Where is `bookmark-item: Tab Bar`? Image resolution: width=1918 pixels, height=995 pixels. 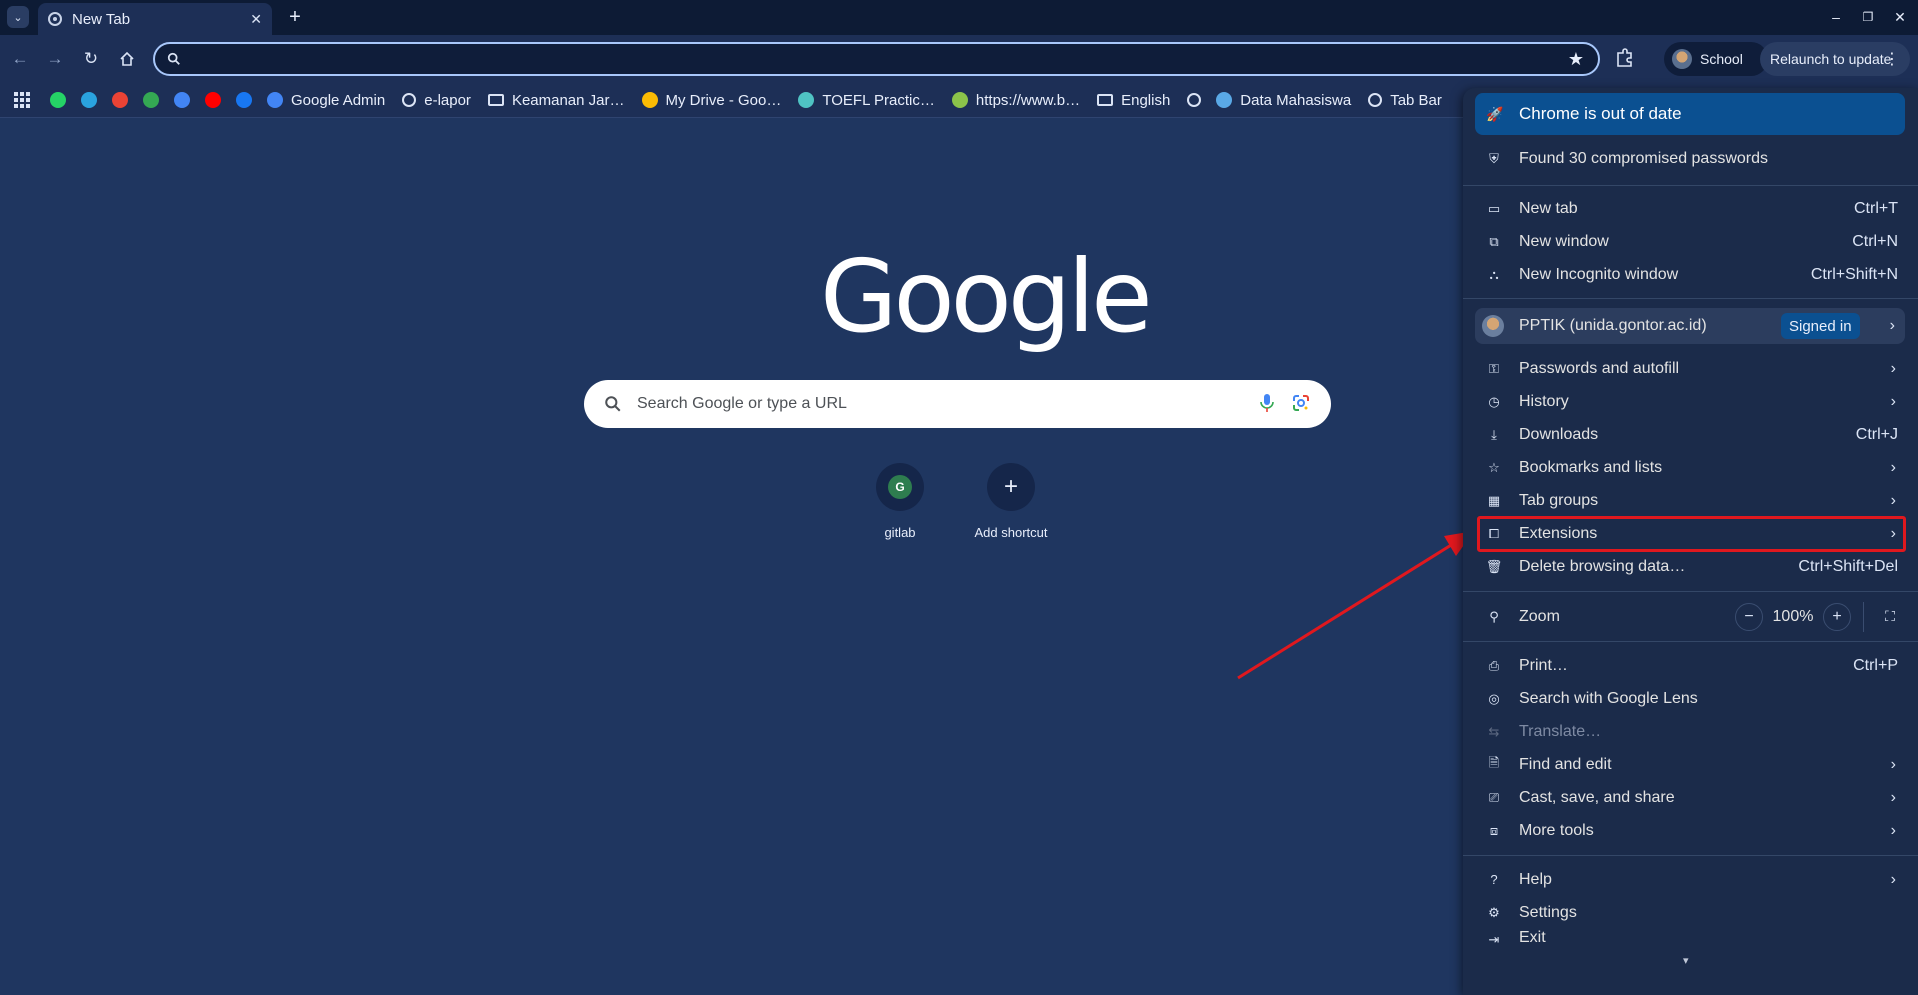
bookmark-item: Tab Bar is located at coordinates (1405, 100).